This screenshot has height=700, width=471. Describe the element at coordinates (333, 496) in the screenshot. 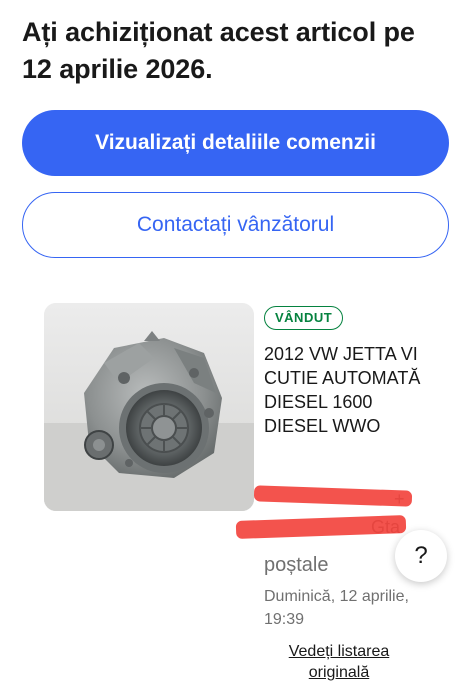

I see `redaction-mark` at that location.